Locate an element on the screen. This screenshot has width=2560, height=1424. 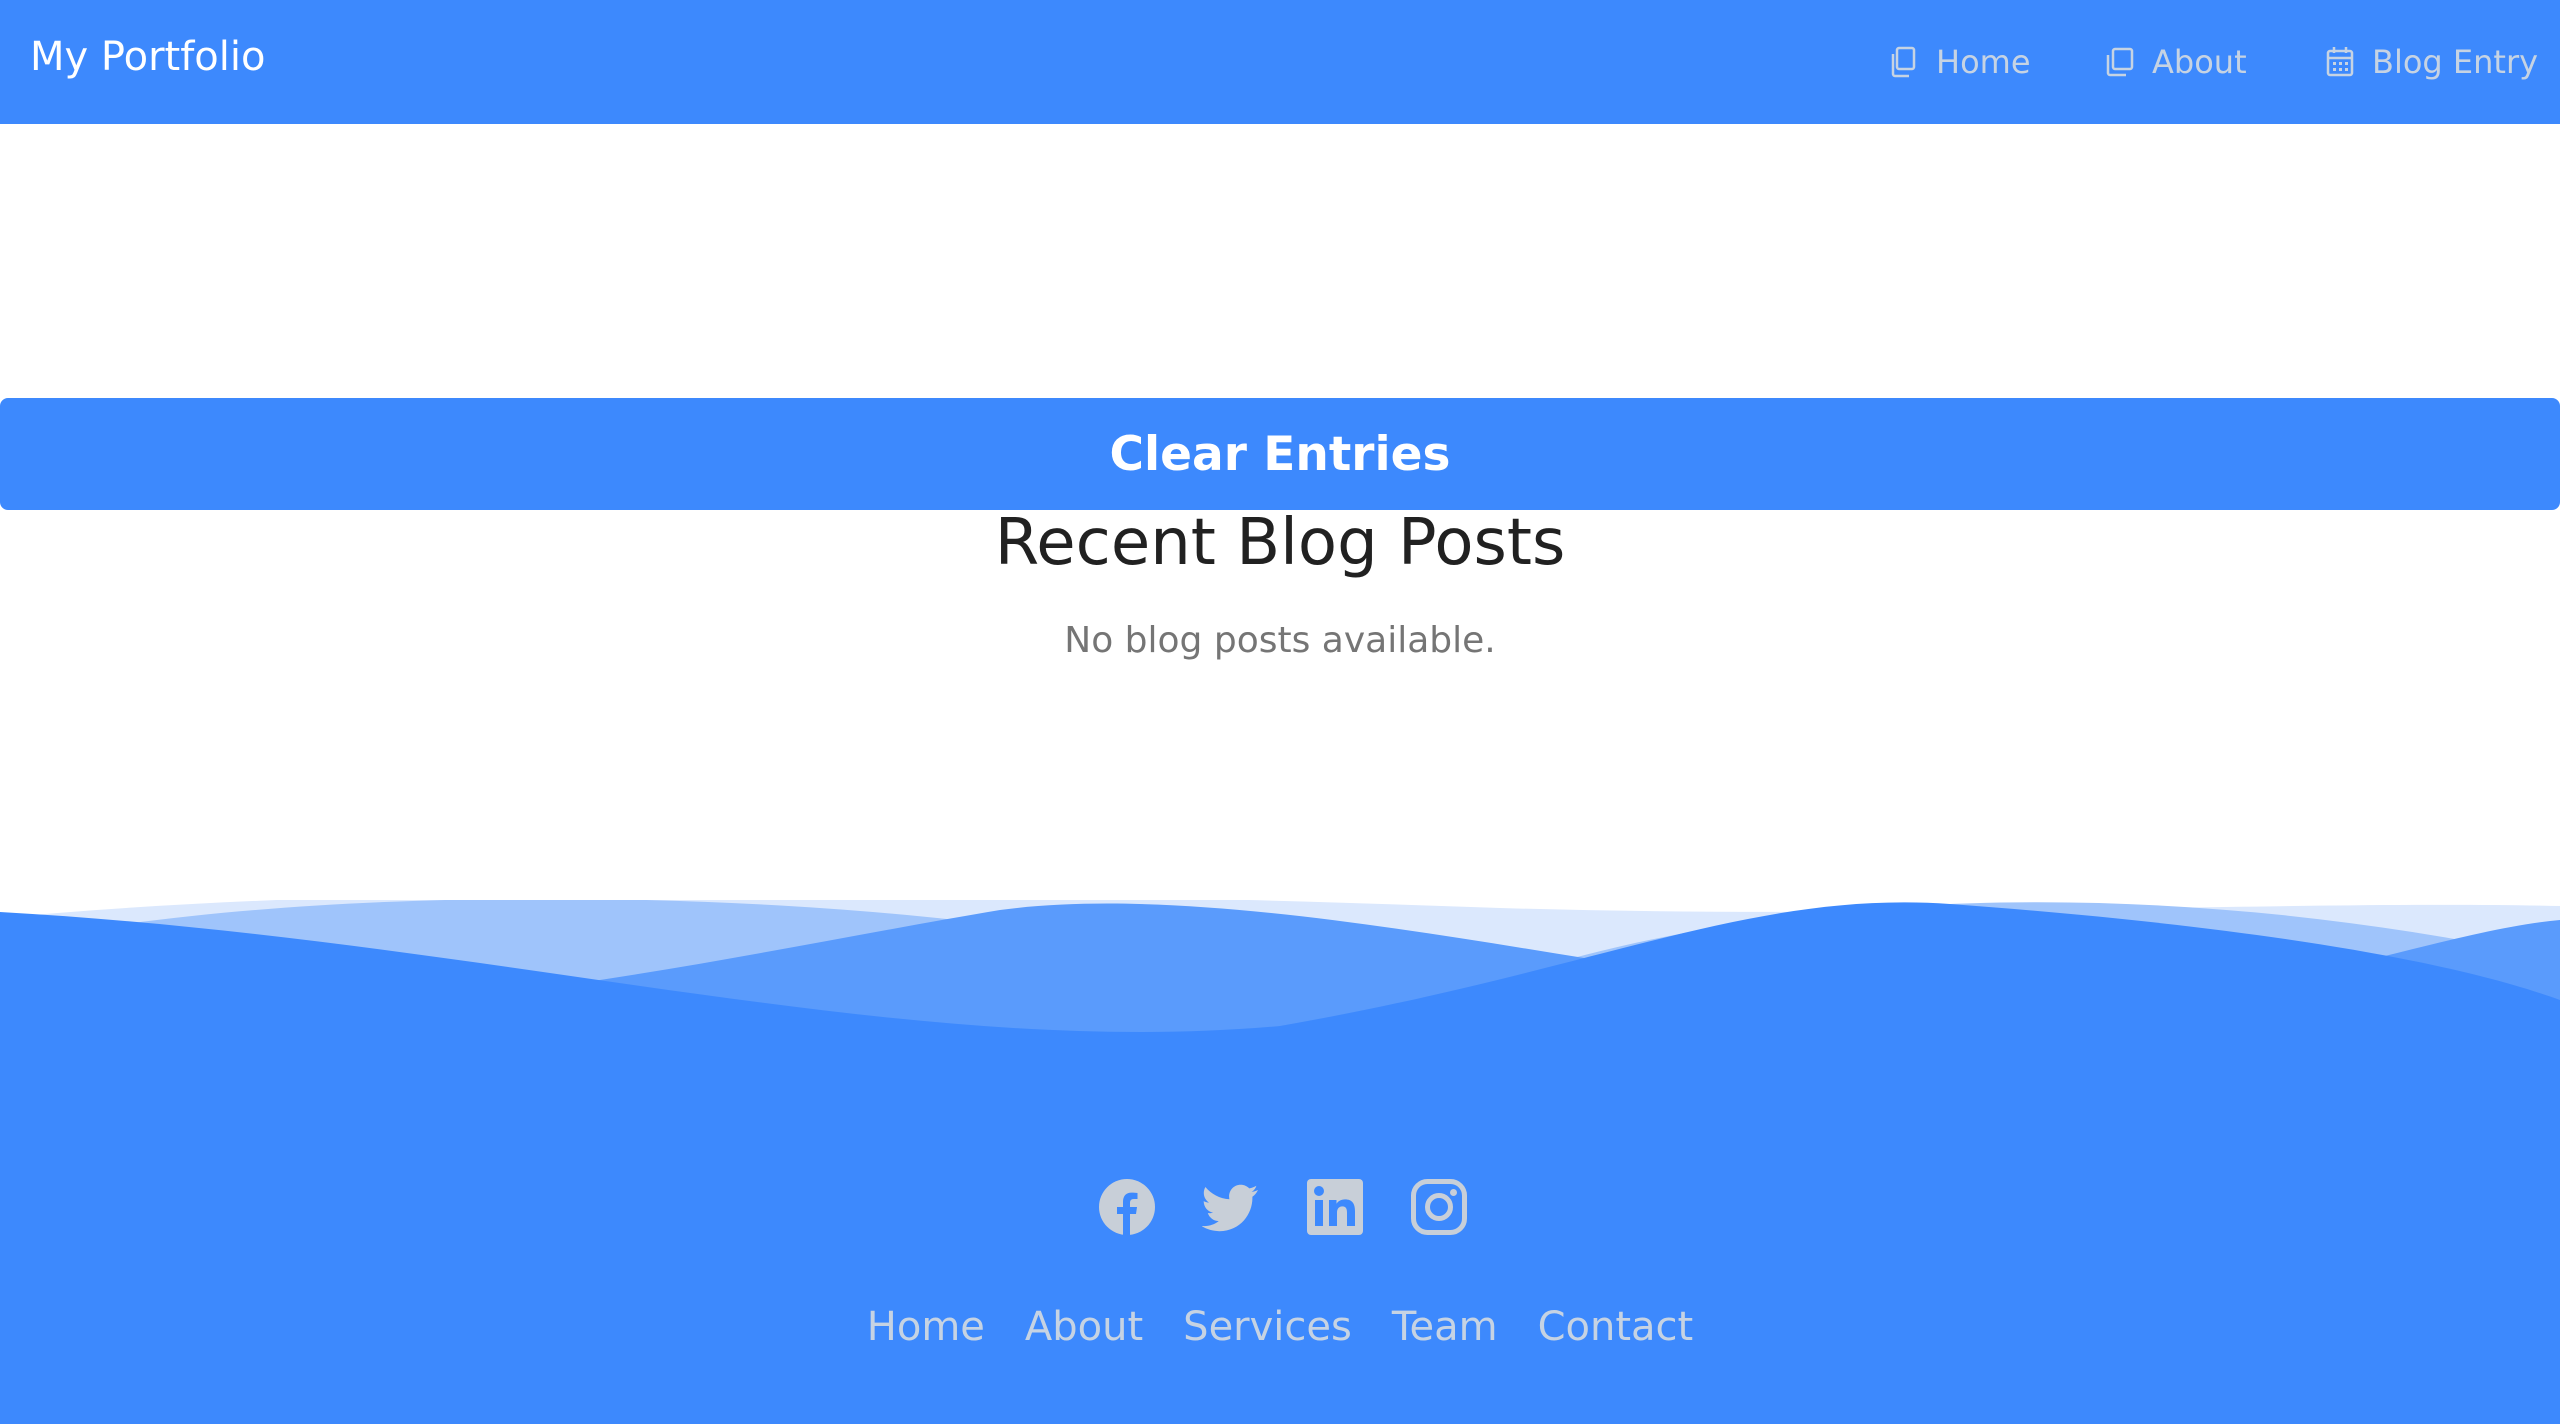
nav-item-label: Home is located at coordinates (1983, 62).